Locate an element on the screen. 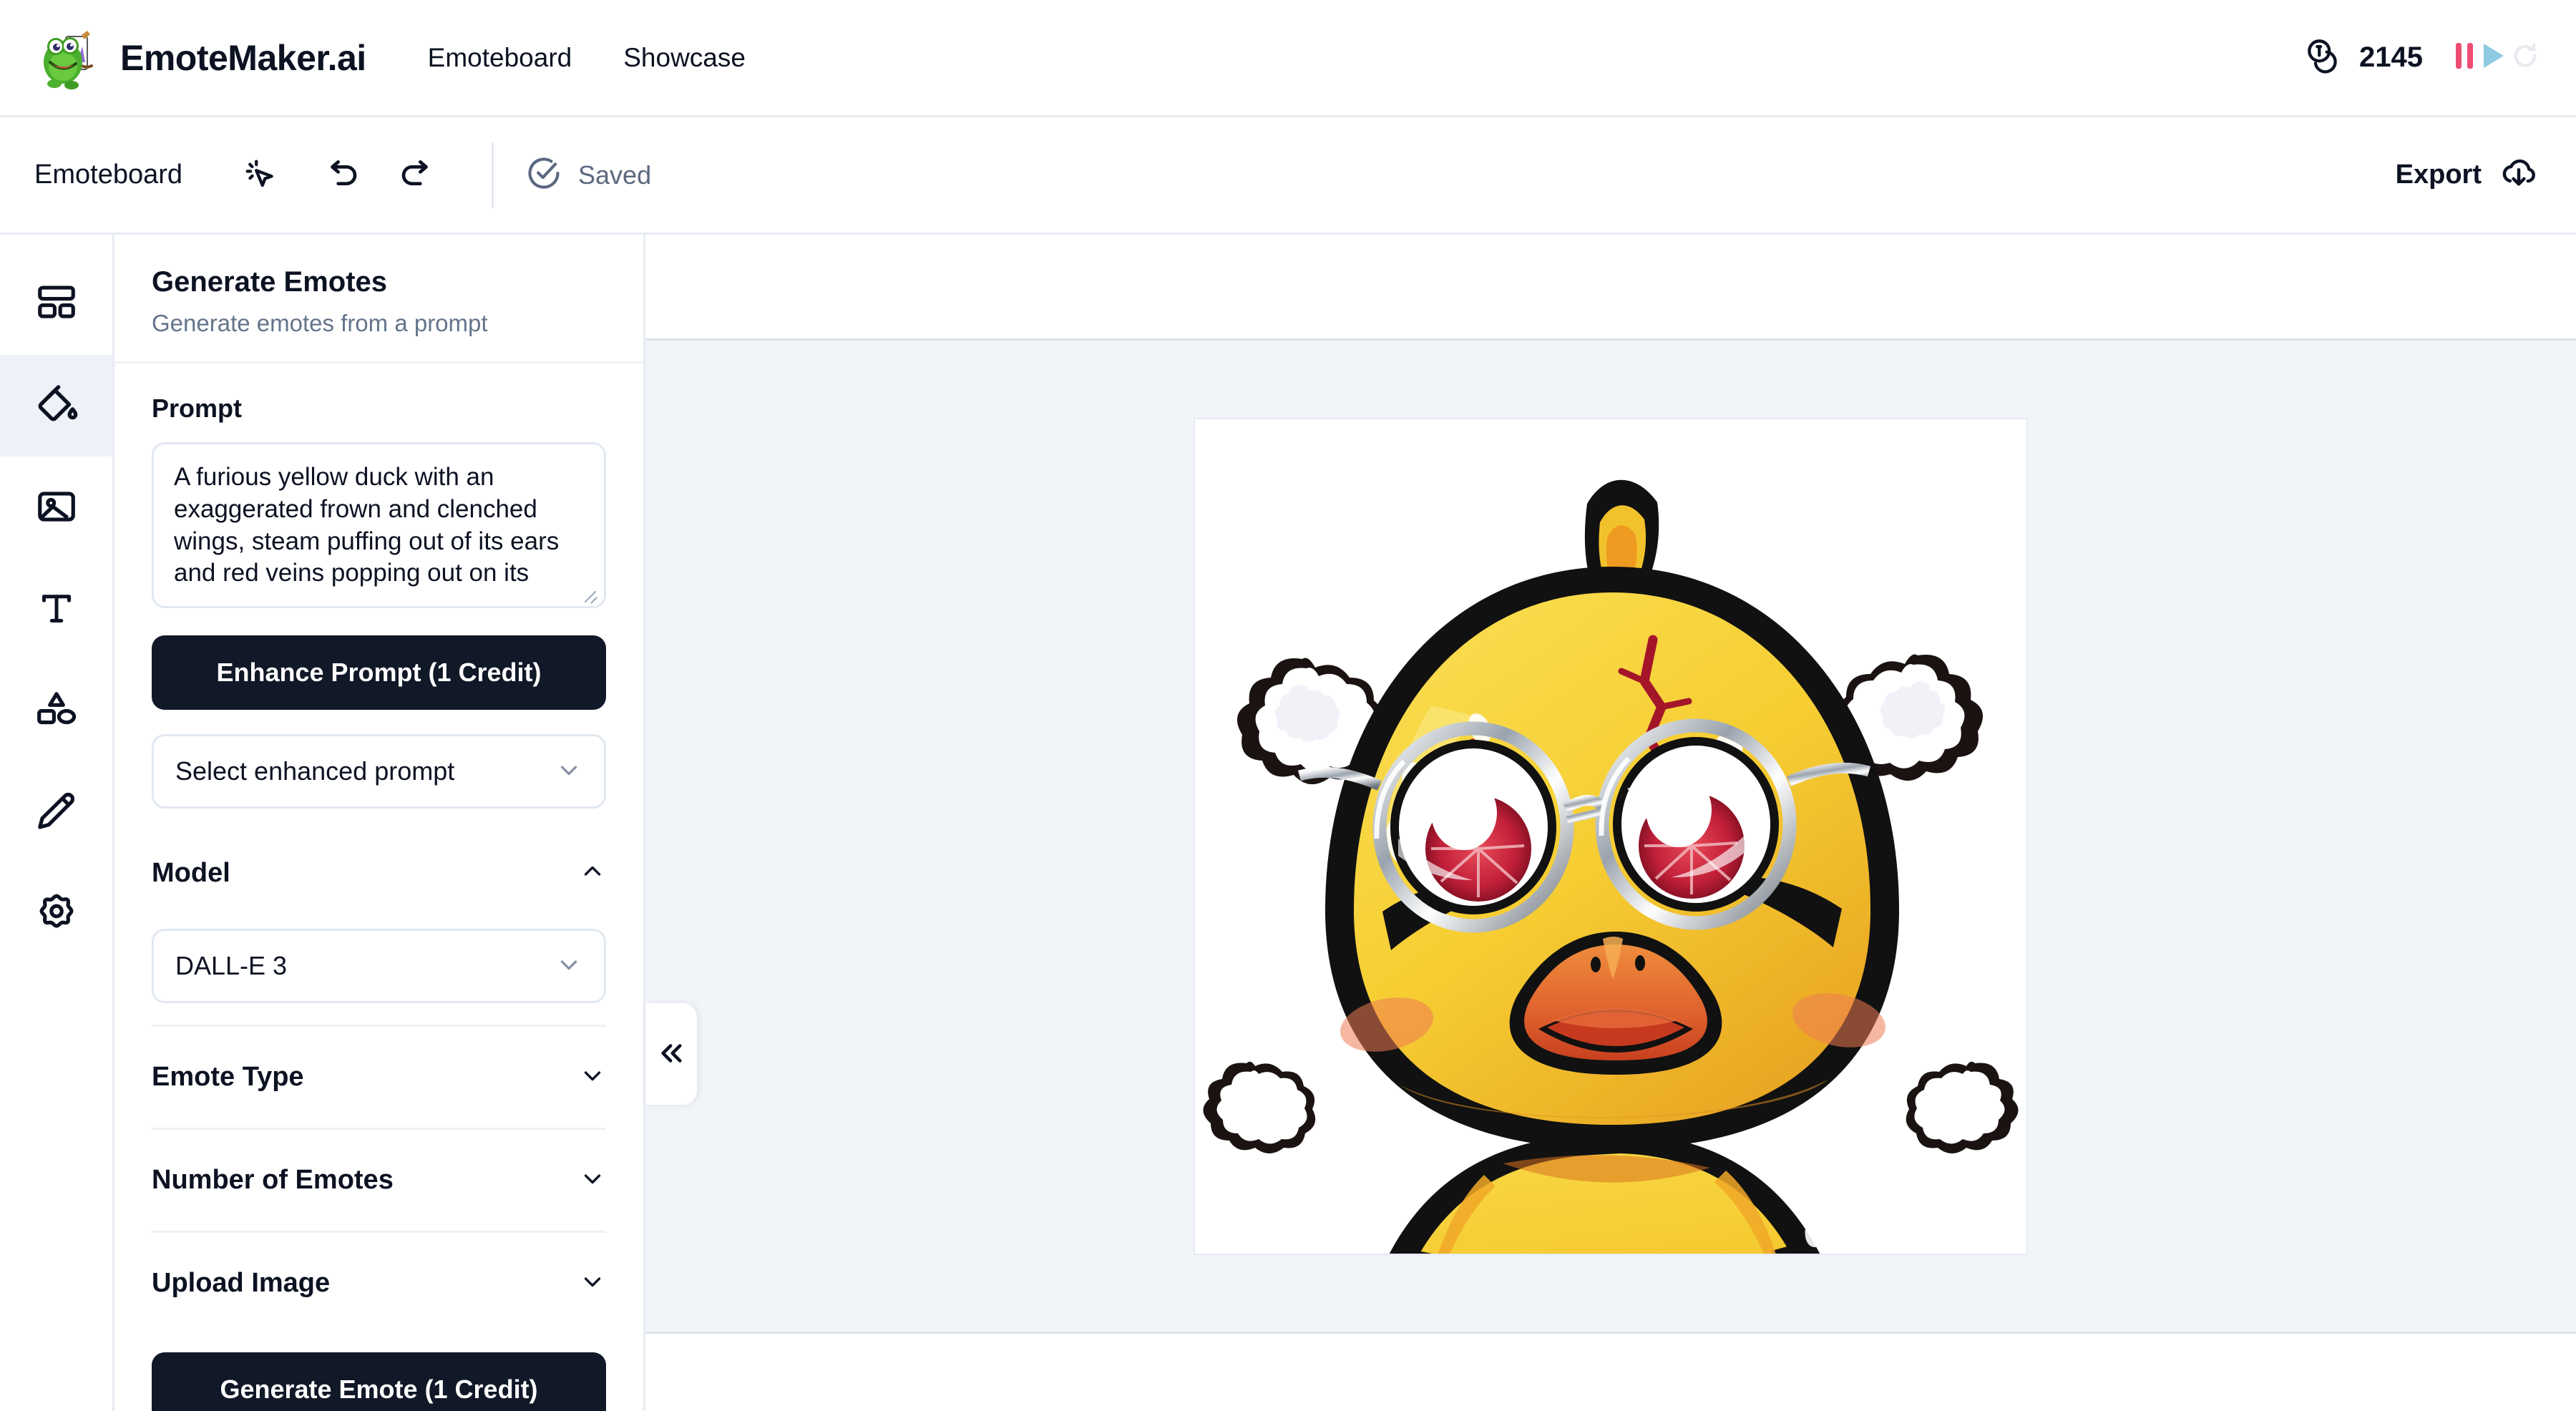 The width and height of the screenshot is (2576, 1411). toolbar-left: Emoteboard Saved is located at coordinates (325, 175).